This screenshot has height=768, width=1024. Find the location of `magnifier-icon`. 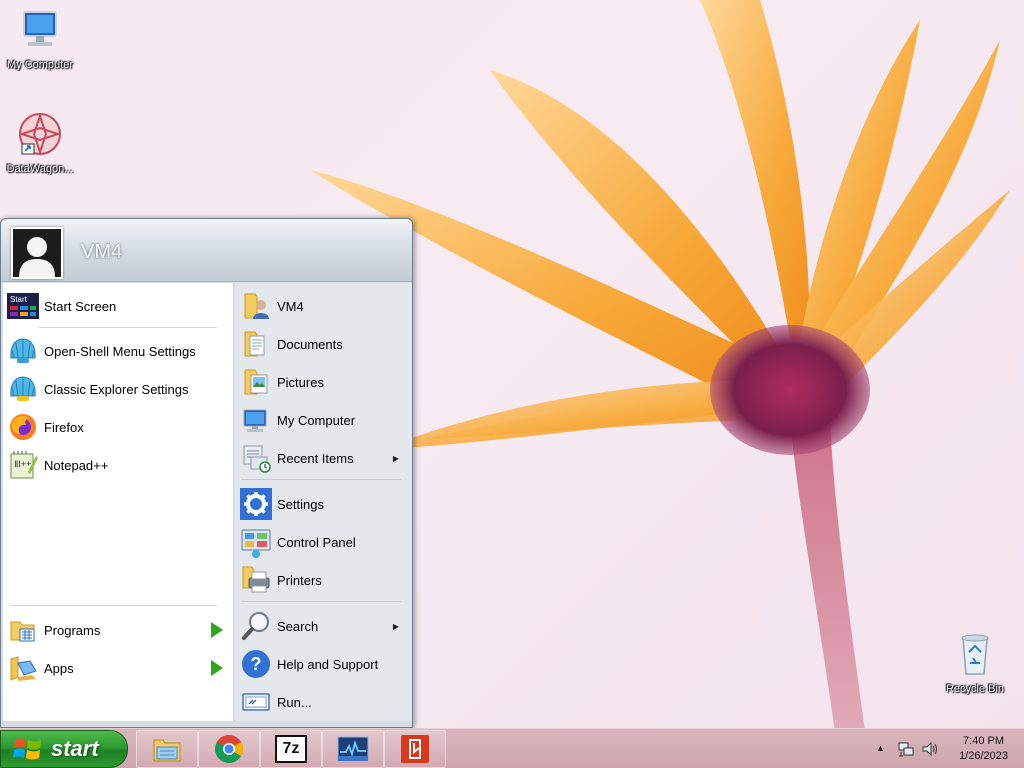

magnifier-icon is located at coordinates (256, 626).